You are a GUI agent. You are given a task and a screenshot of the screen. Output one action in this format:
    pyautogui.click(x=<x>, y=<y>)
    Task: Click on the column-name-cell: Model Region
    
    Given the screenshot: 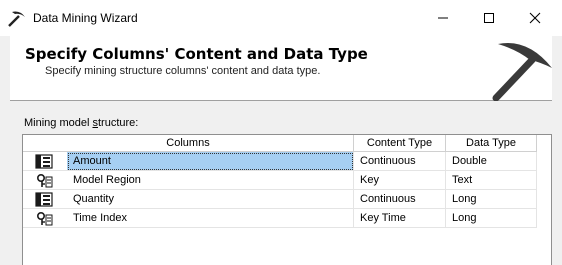 What is the action you would take?
    pyautogui.click(x=210, y=180)
    